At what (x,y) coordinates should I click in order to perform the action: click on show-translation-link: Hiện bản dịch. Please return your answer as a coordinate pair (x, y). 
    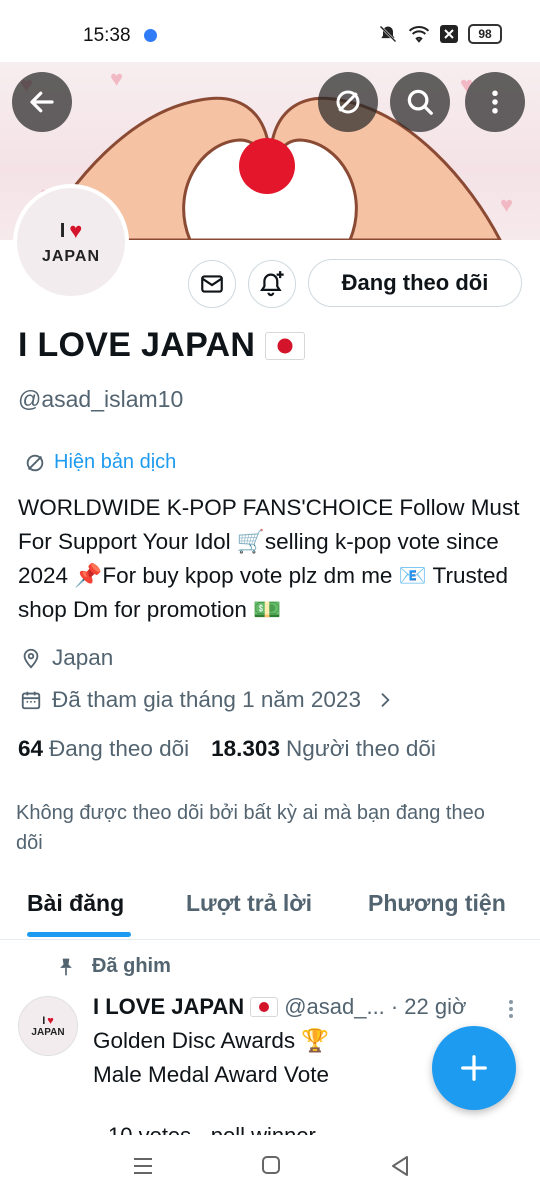
    Looking at the image, I should click on (100, 462).